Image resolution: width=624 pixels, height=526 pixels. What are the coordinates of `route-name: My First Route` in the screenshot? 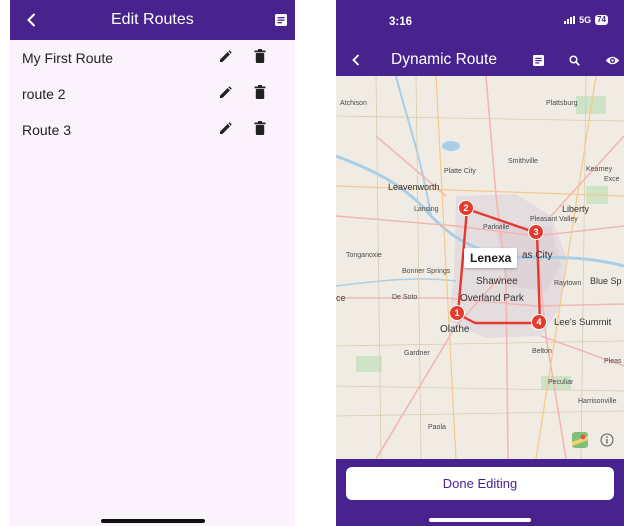 It's located at (68, 58).